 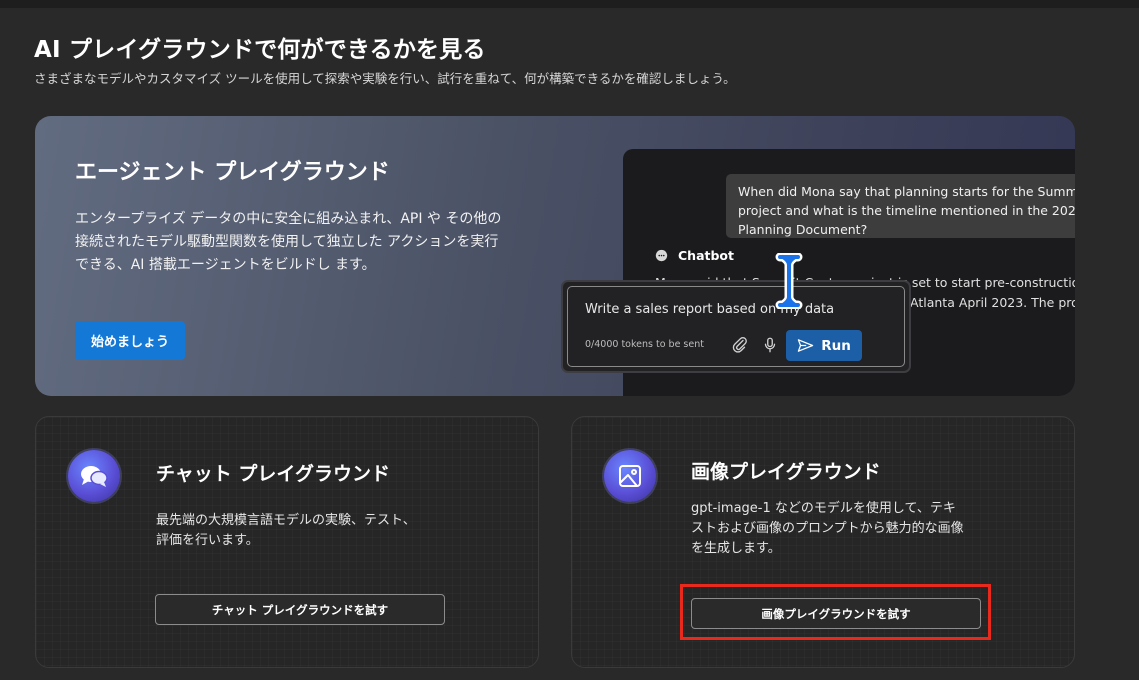 What do you see at coordinates (736, 548) in the screenshot?
I see `description-line: を生成します。` at bounding box center [736, 548].